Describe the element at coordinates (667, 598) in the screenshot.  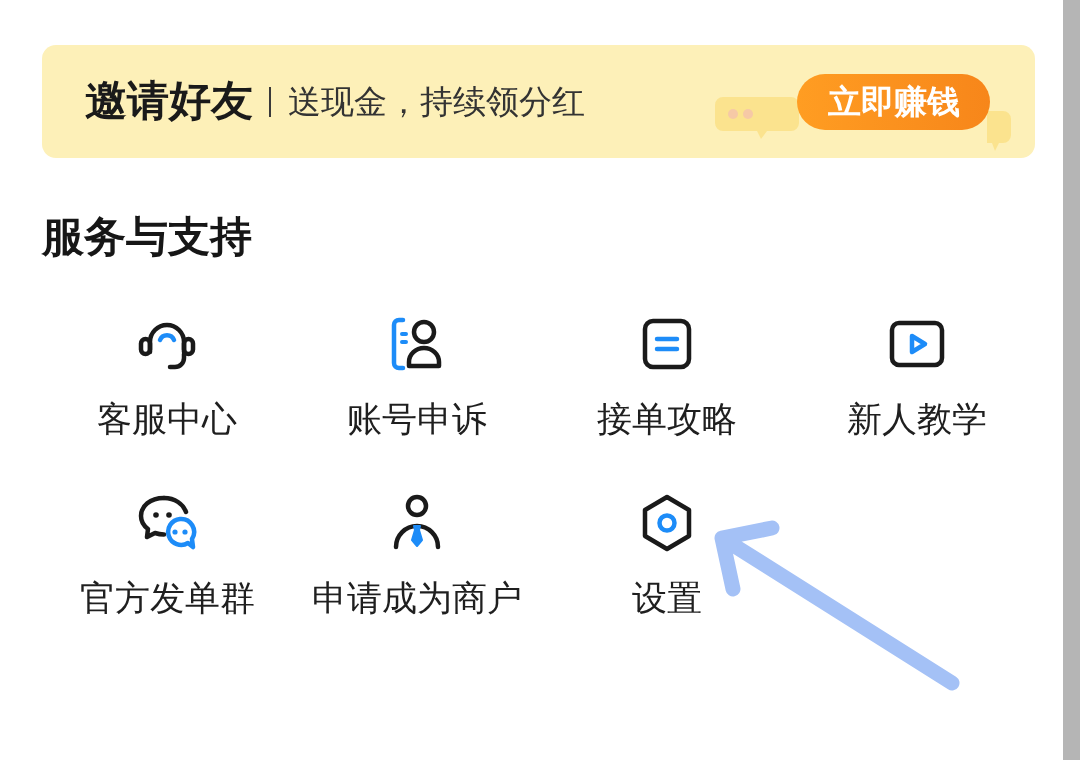
I see `service-label: 设置` at that location.